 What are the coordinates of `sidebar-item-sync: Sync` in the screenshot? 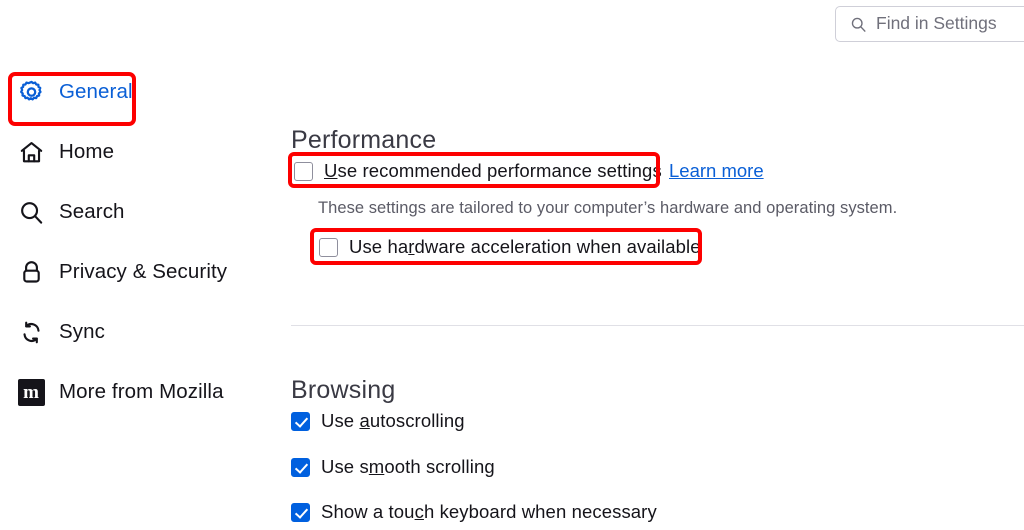 It's located at (142, 332).